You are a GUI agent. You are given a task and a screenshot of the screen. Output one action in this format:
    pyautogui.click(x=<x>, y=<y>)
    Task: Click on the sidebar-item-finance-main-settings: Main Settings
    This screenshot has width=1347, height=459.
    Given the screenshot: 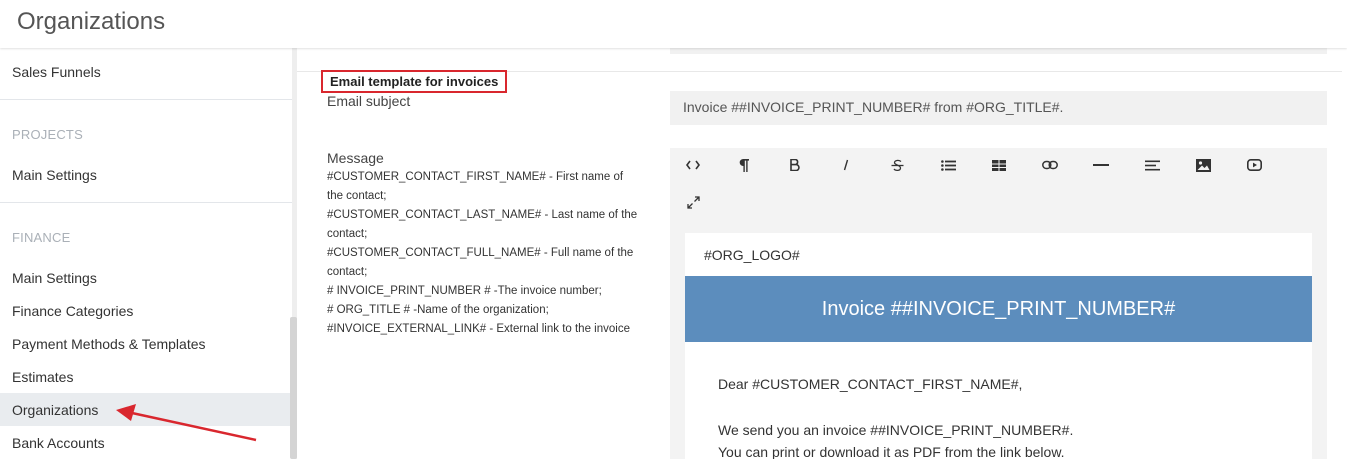 What is the action you would take?
    pyautogui.click(x=54, y=278)
    